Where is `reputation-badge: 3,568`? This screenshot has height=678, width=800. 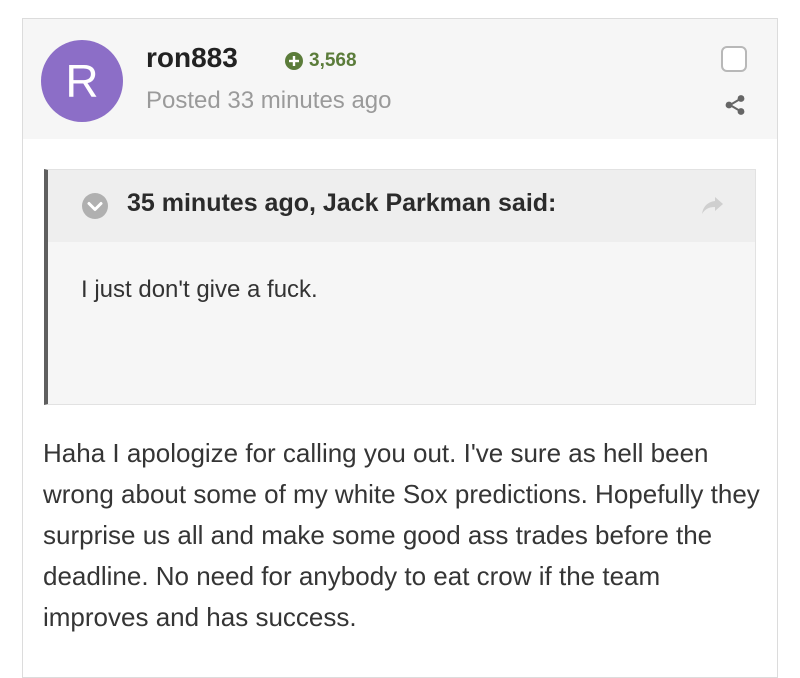 reputation-badge: 3,568 is located at coordinates (321, 61).